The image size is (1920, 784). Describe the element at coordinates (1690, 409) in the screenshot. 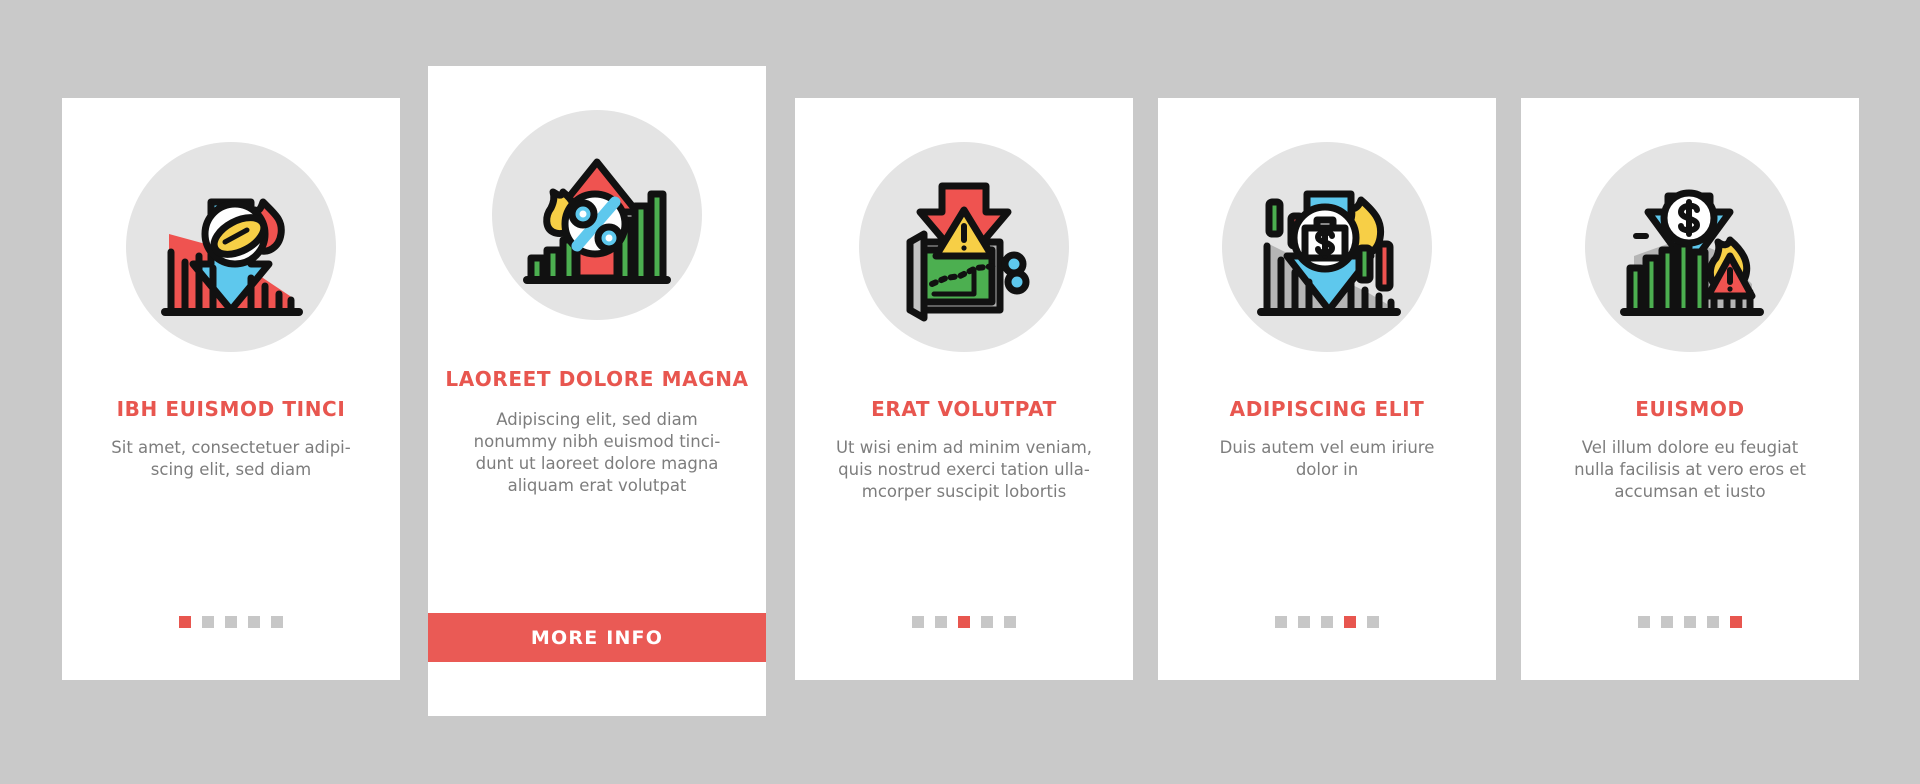

I see `card-title: EUISMOD` at that location.